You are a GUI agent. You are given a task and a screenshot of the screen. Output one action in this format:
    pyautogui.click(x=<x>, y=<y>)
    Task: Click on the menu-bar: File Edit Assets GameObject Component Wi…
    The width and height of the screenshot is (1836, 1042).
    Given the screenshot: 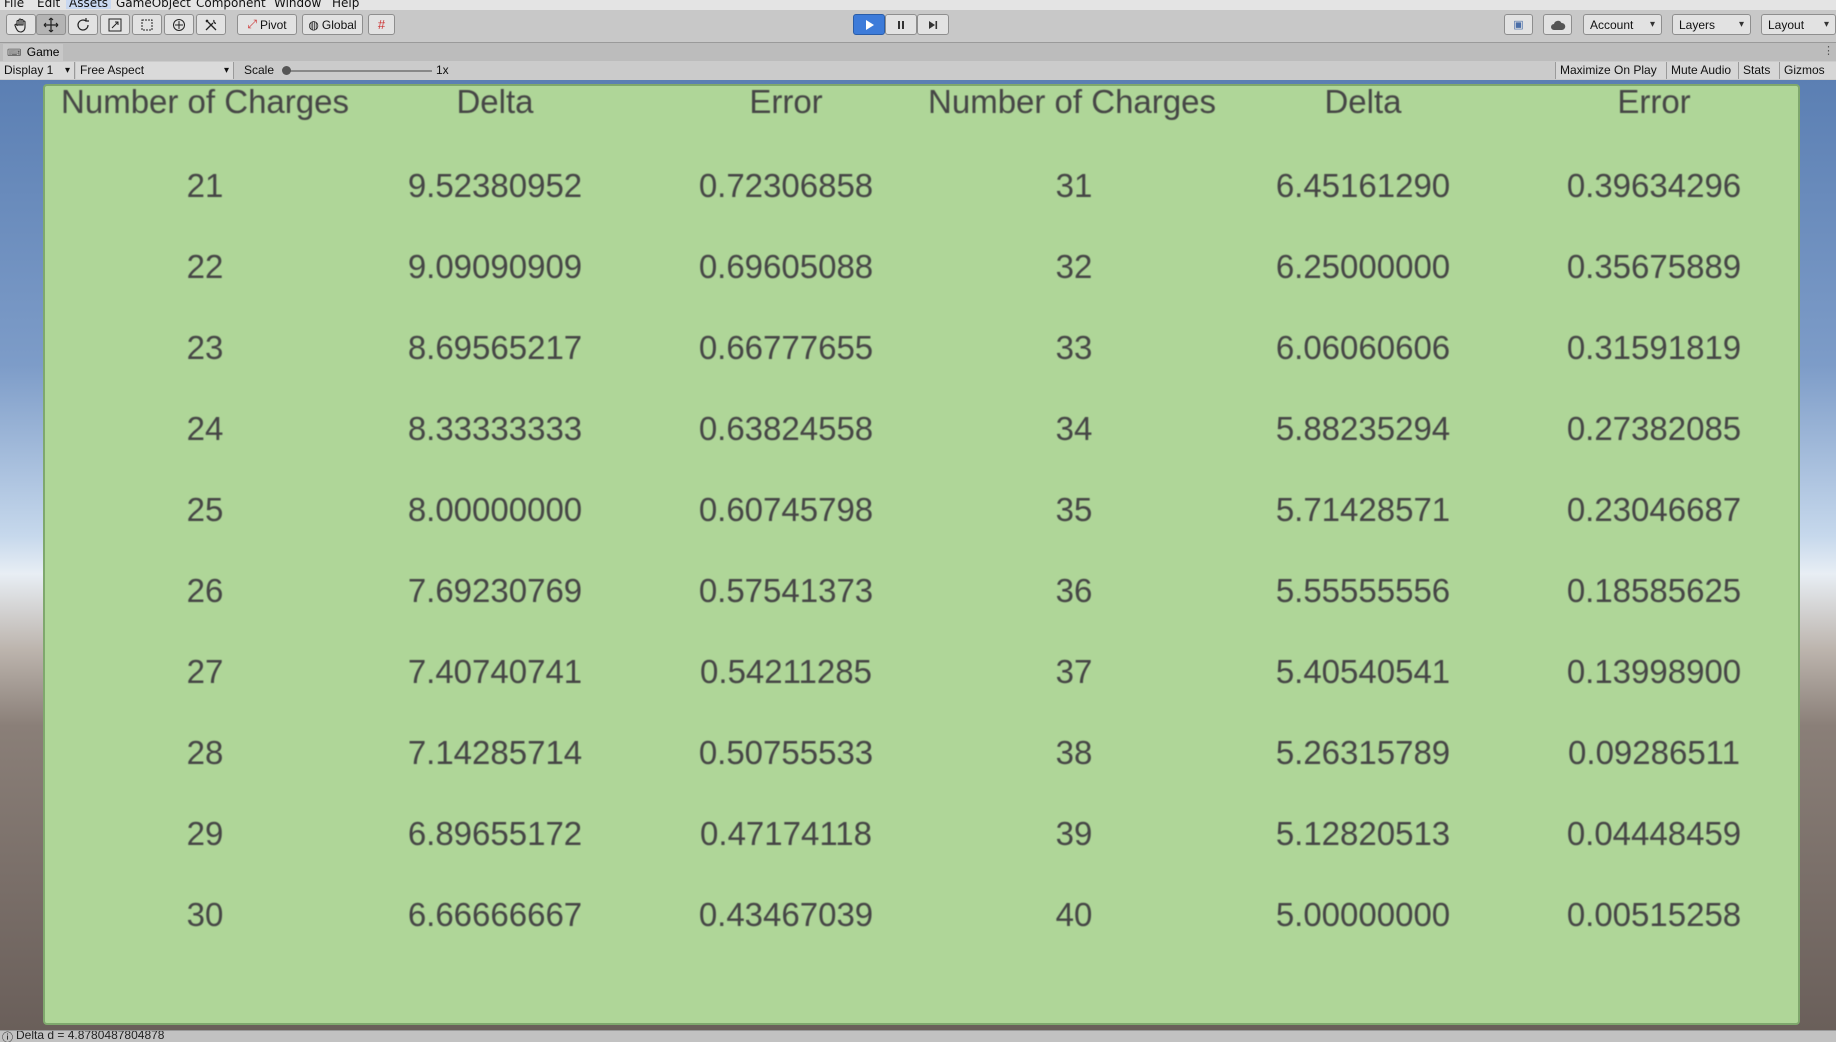 What is the action you would take?
    pyautogui.click(x=918, y=5)
    